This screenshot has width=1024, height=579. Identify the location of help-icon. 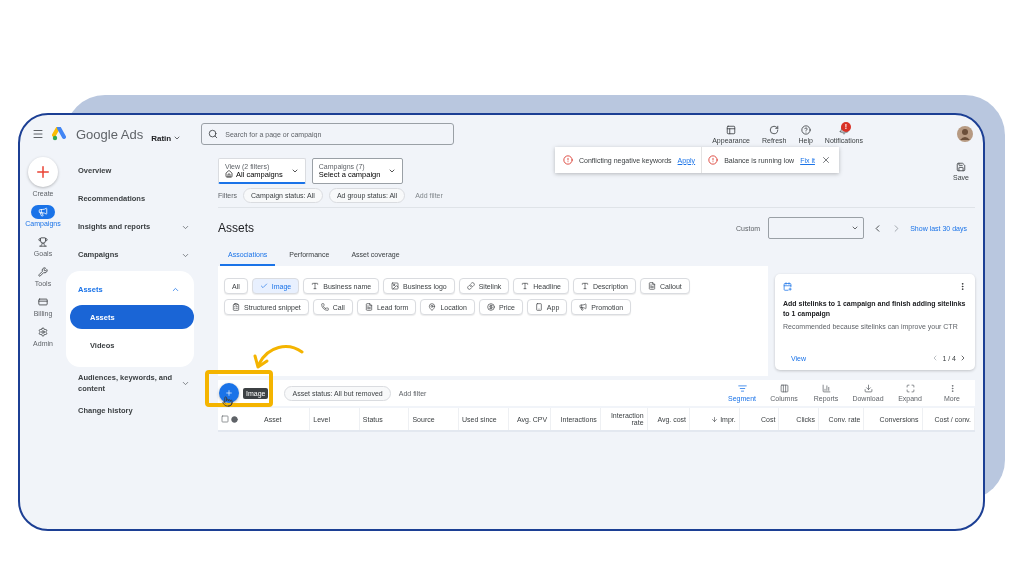
(805, 129).